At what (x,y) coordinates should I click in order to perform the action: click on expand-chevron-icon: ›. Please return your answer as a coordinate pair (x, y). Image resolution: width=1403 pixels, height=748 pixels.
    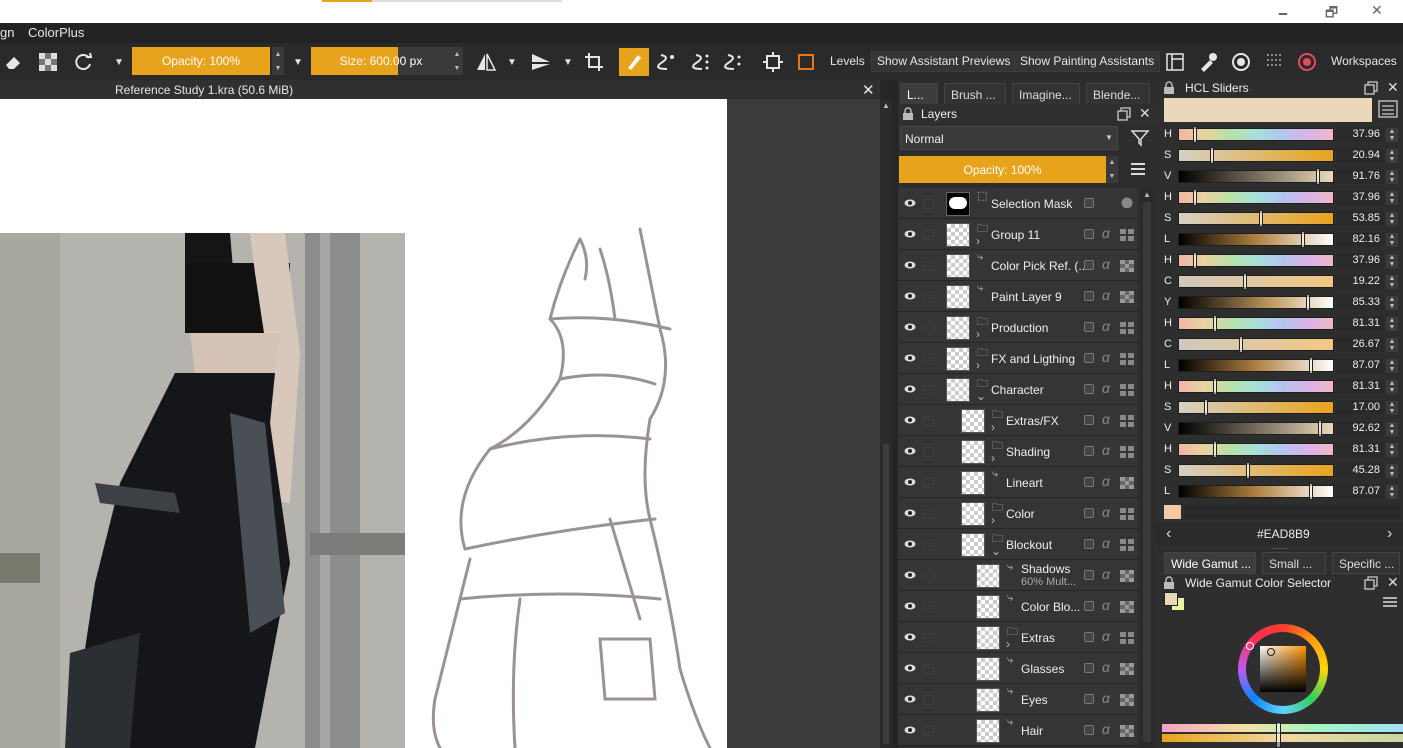
    Looking at the image, I should click on (1008, 644).